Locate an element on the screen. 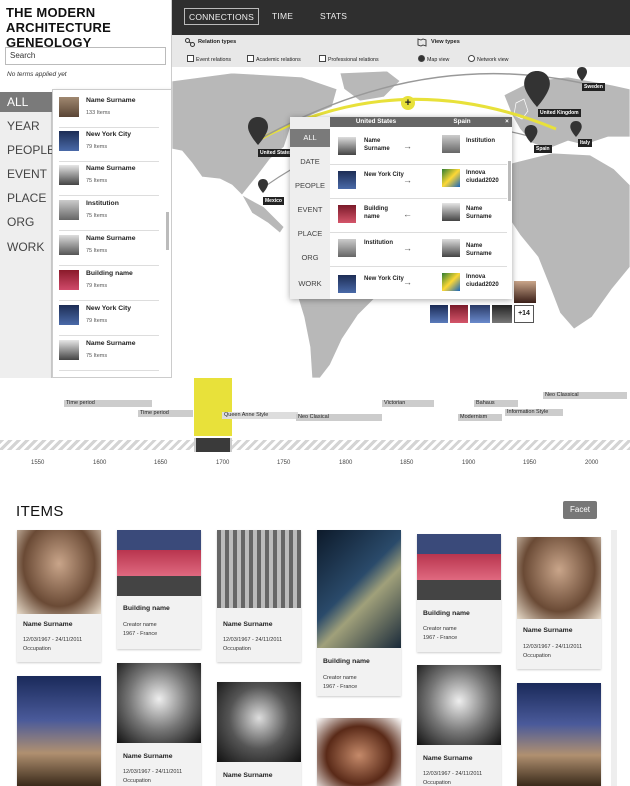  time-period-bar: Modernism is located at coordinates (480, 417).